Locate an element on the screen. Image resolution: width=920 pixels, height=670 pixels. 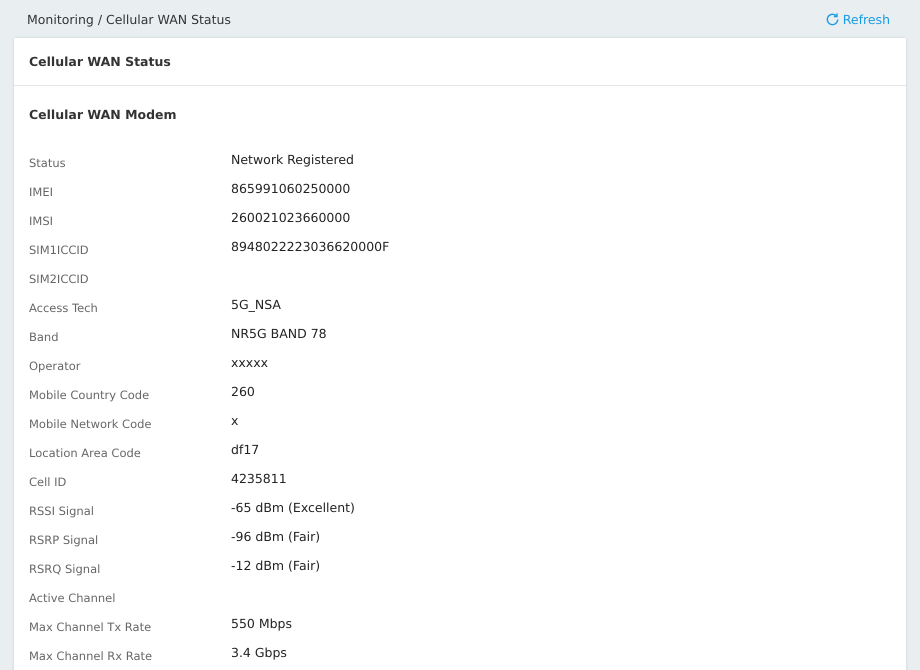
field-label: Mobile Country Code is located at coordinates (89, 394).